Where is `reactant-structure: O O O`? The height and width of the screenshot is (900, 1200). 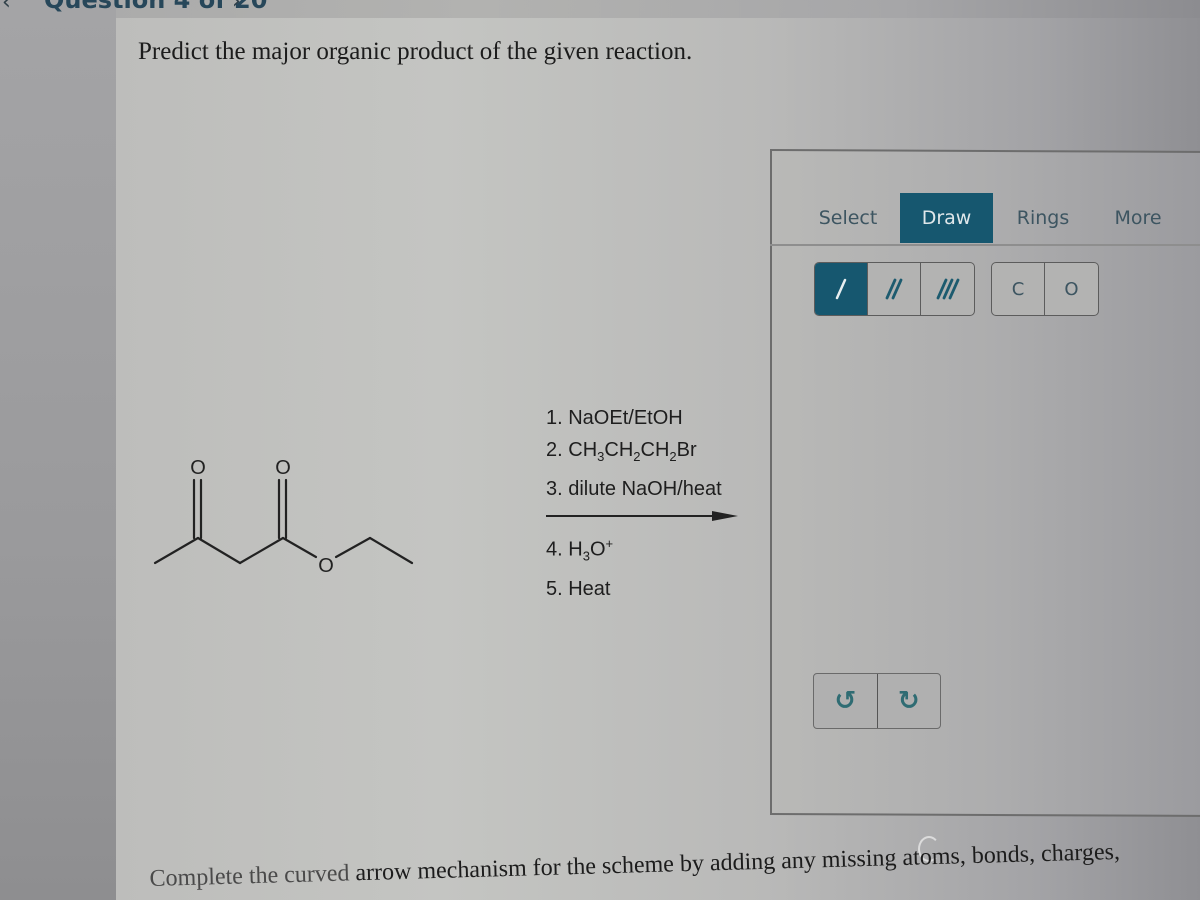
reactant-structure: O O O is located at coordinates (283, 517).